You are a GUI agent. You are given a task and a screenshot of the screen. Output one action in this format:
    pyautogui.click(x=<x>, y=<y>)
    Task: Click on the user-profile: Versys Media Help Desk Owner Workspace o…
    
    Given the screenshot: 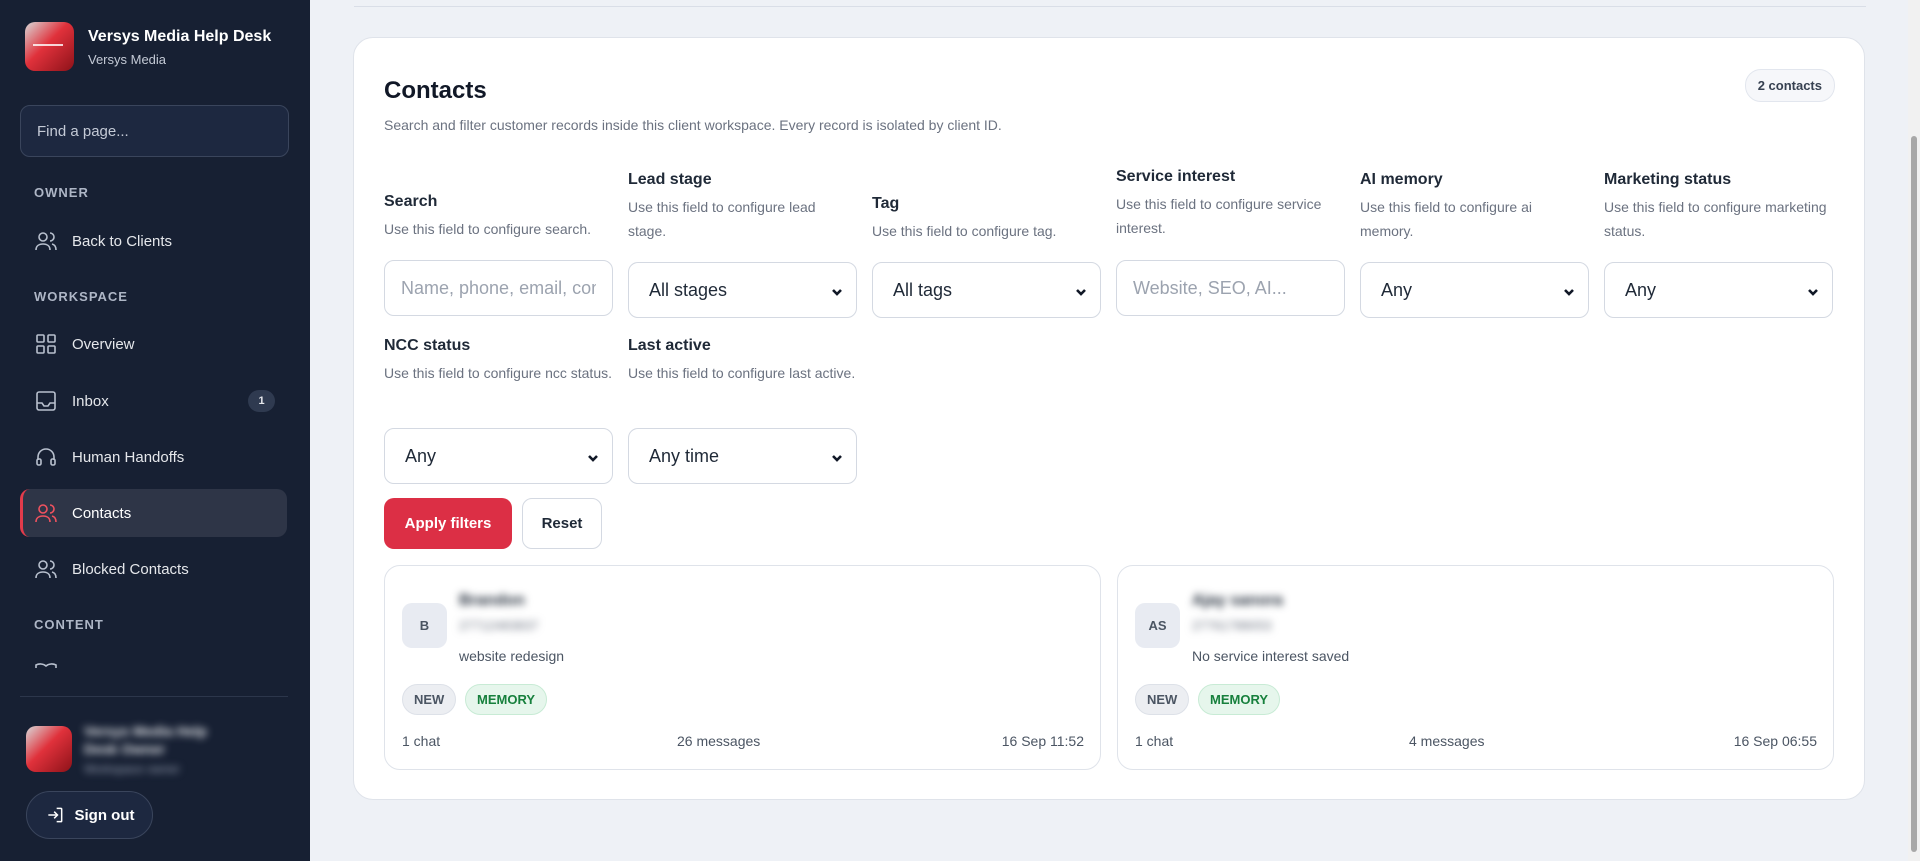 What is the action you would take?
    pyautogui.click(x=130, y=749)
    